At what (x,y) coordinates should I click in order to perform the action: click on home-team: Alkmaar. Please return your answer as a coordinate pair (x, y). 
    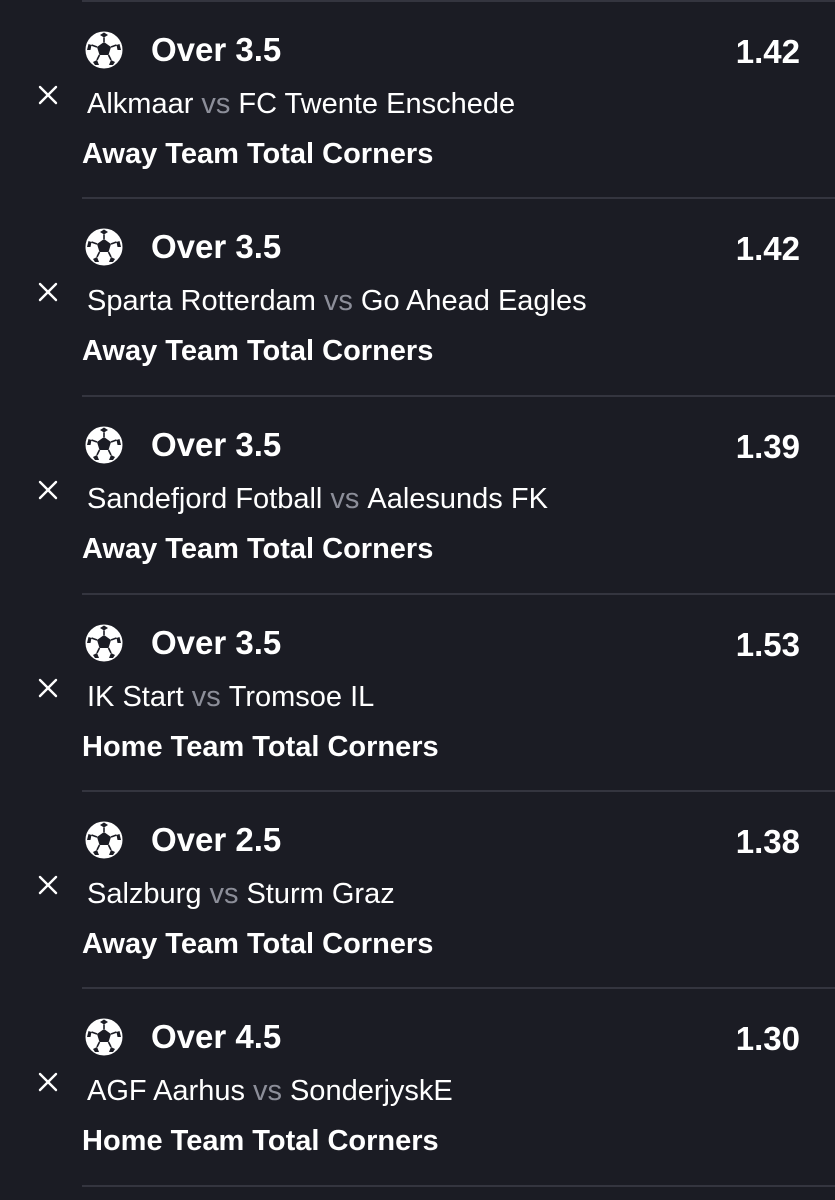
    Looking at the image, I should click on (140, 104).